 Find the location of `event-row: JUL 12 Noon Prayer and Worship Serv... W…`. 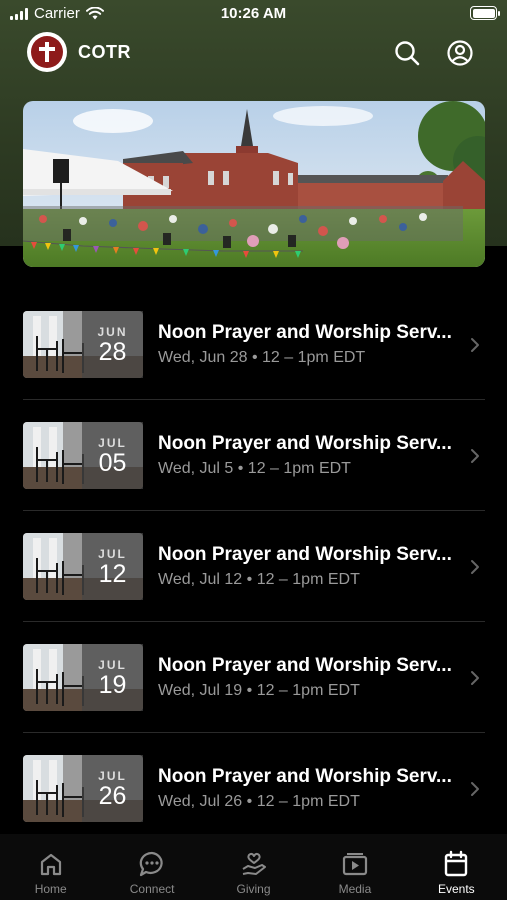

event-row: JUL 12 Noon Prayer and Worship Serv... W… is located at coordinates (253, 566).